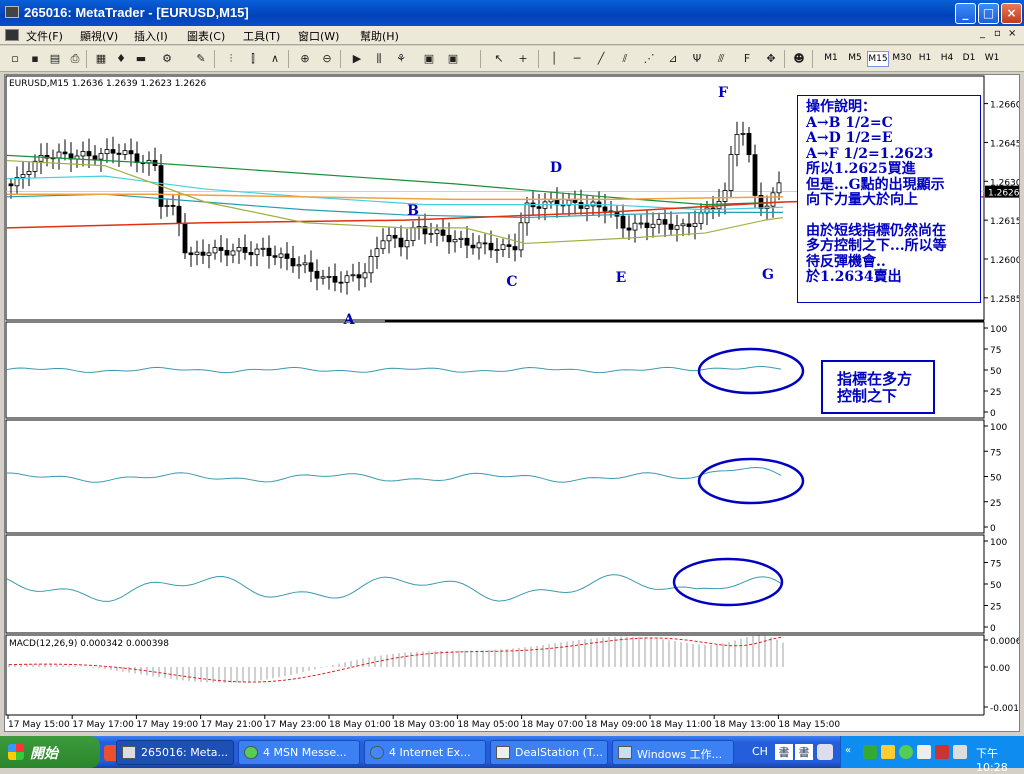 This screenshot has width=1024, height=774. Describe the element at coordinates (141, 59) in the screenshot. I see `terminal-icon: ▬` at that location.